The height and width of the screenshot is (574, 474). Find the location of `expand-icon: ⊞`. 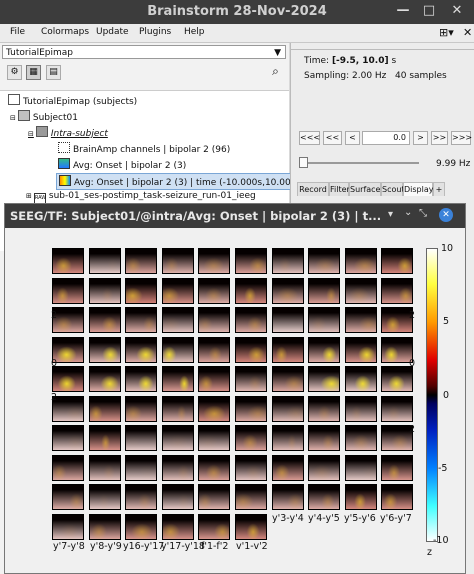

expand-icon: ⊞ is located at coordinates (29, 196).